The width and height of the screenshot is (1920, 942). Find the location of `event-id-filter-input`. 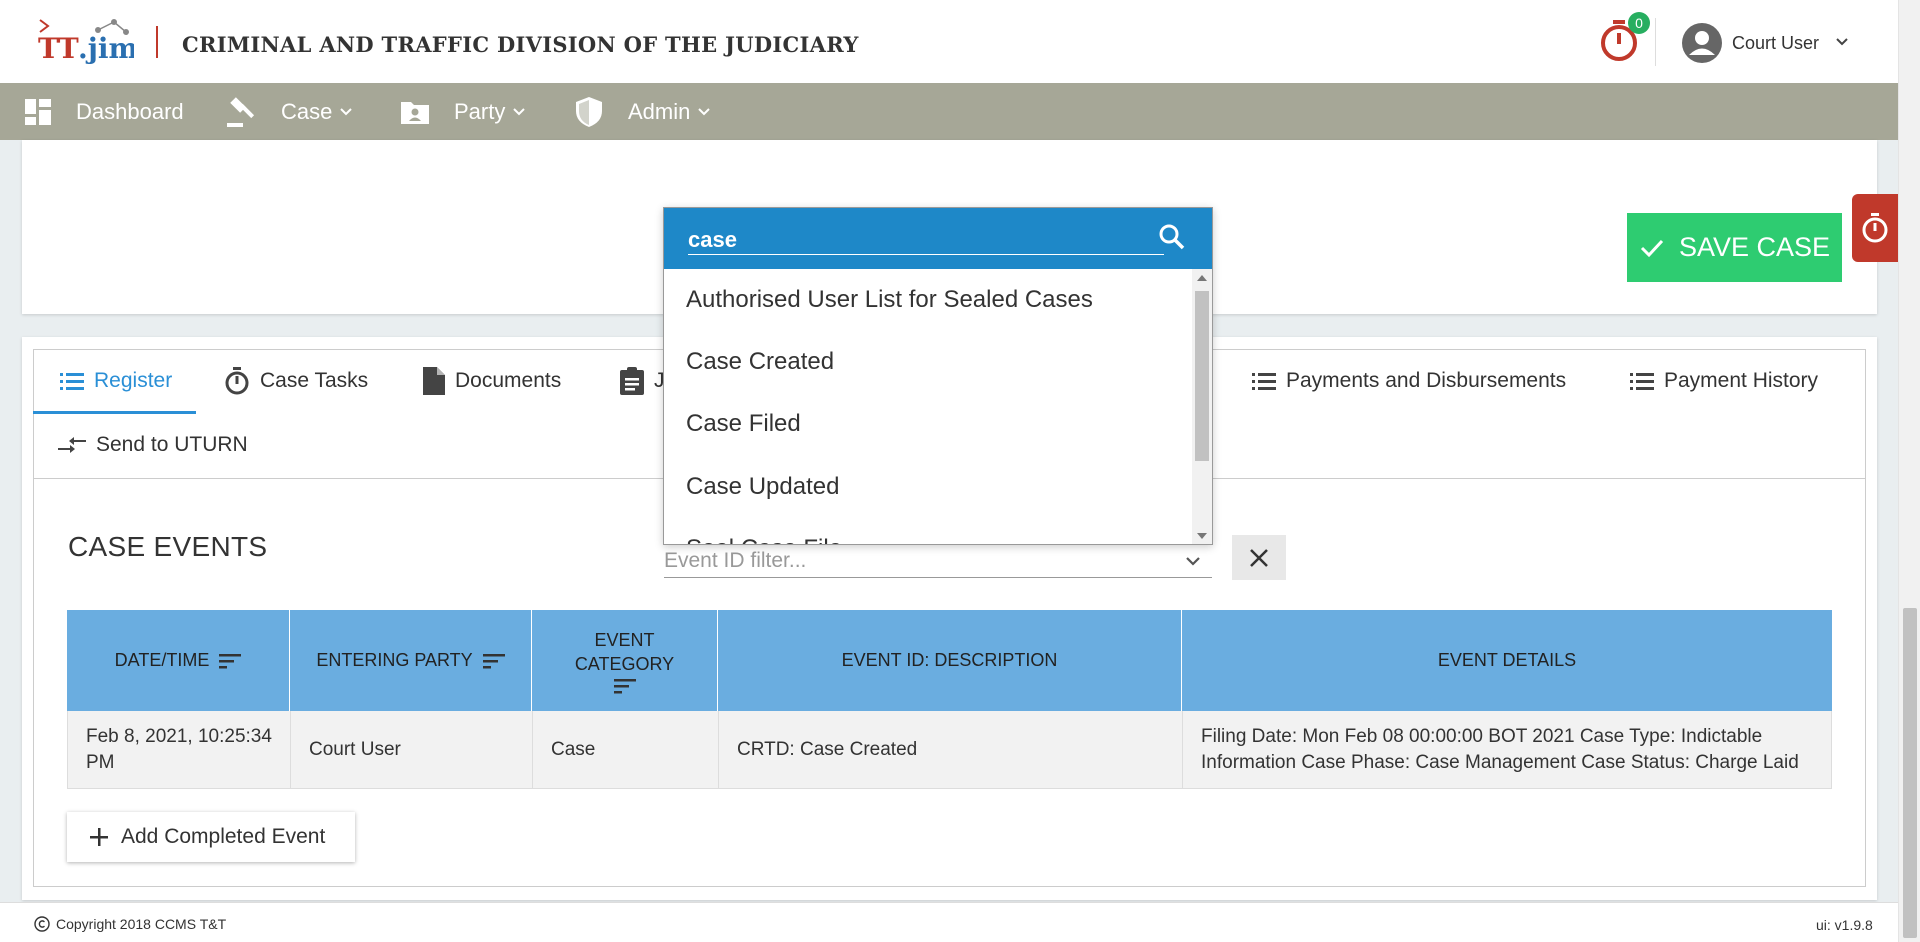

event-id-filter-input is located at coordinates (919, 561).